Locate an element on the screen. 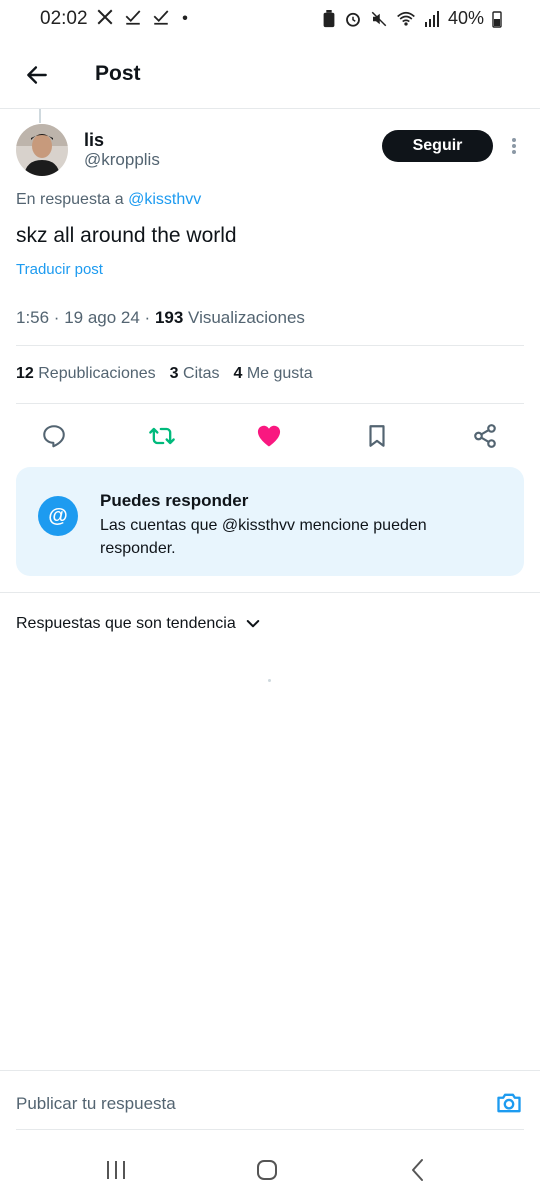 Image resolution: width=540 pixels, height=1200 pixels. home-icon is located at coordinates (267, 1170).